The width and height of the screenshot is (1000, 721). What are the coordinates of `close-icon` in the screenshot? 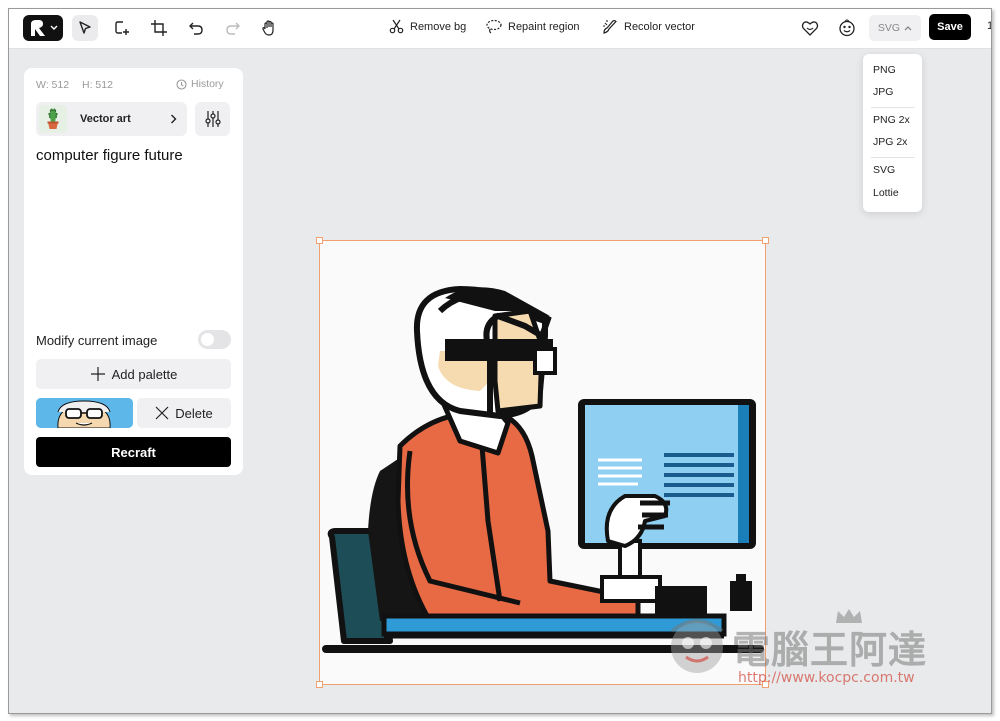 It's located at (162, 413).